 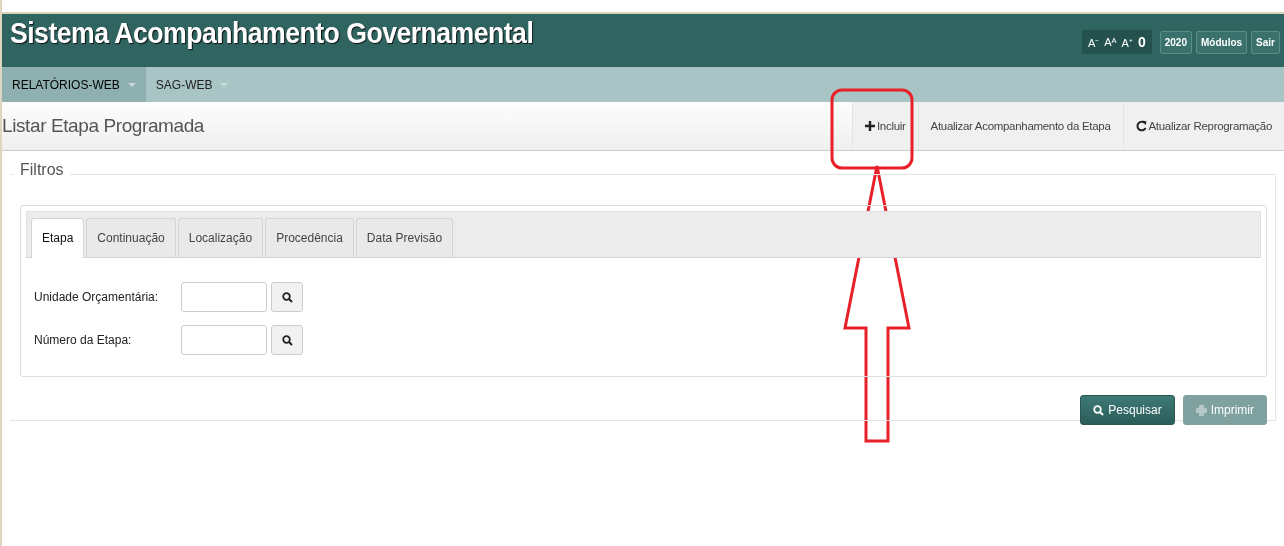 What do you see at coordinates (1141, 42) in the screenshot?
I see `font-size-button: 0` at bounding box center [1141, 42].